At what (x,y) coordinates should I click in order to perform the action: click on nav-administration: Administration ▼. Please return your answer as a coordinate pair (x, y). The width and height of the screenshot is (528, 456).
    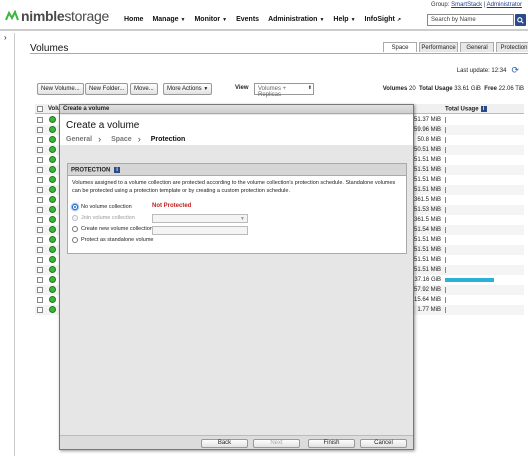
    Looking at the image, I should click on (296, 19).